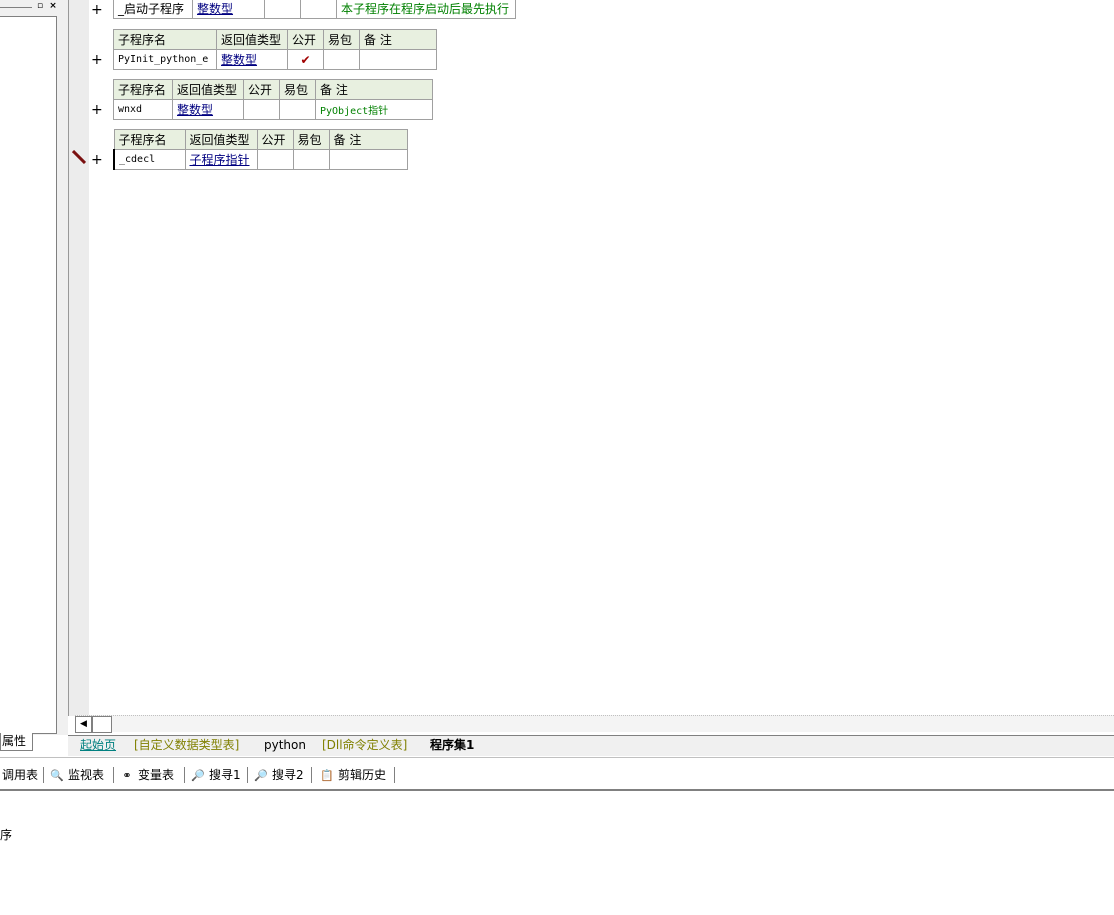  What do you see at coordinates (452, 745) in the screenshot?
I see `tab-assembly1: 程序集1` at bounding box center [452, 745].